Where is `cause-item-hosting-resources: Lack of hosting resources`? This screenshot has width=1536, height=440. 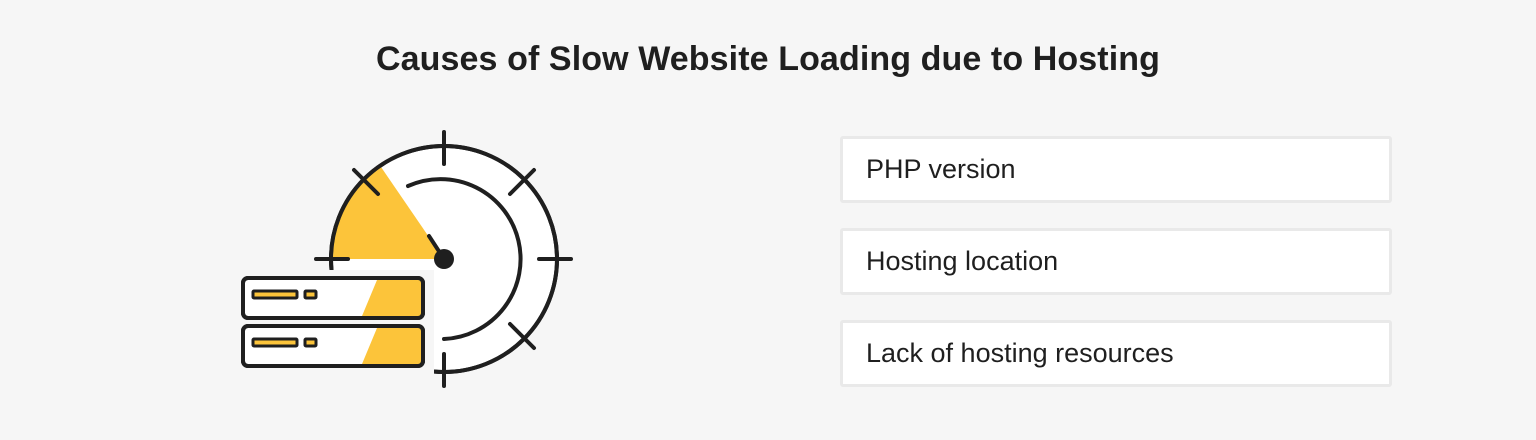 cause-item-hosting-resources: Lack of hosting resources is located at coordinates (1116, 353).